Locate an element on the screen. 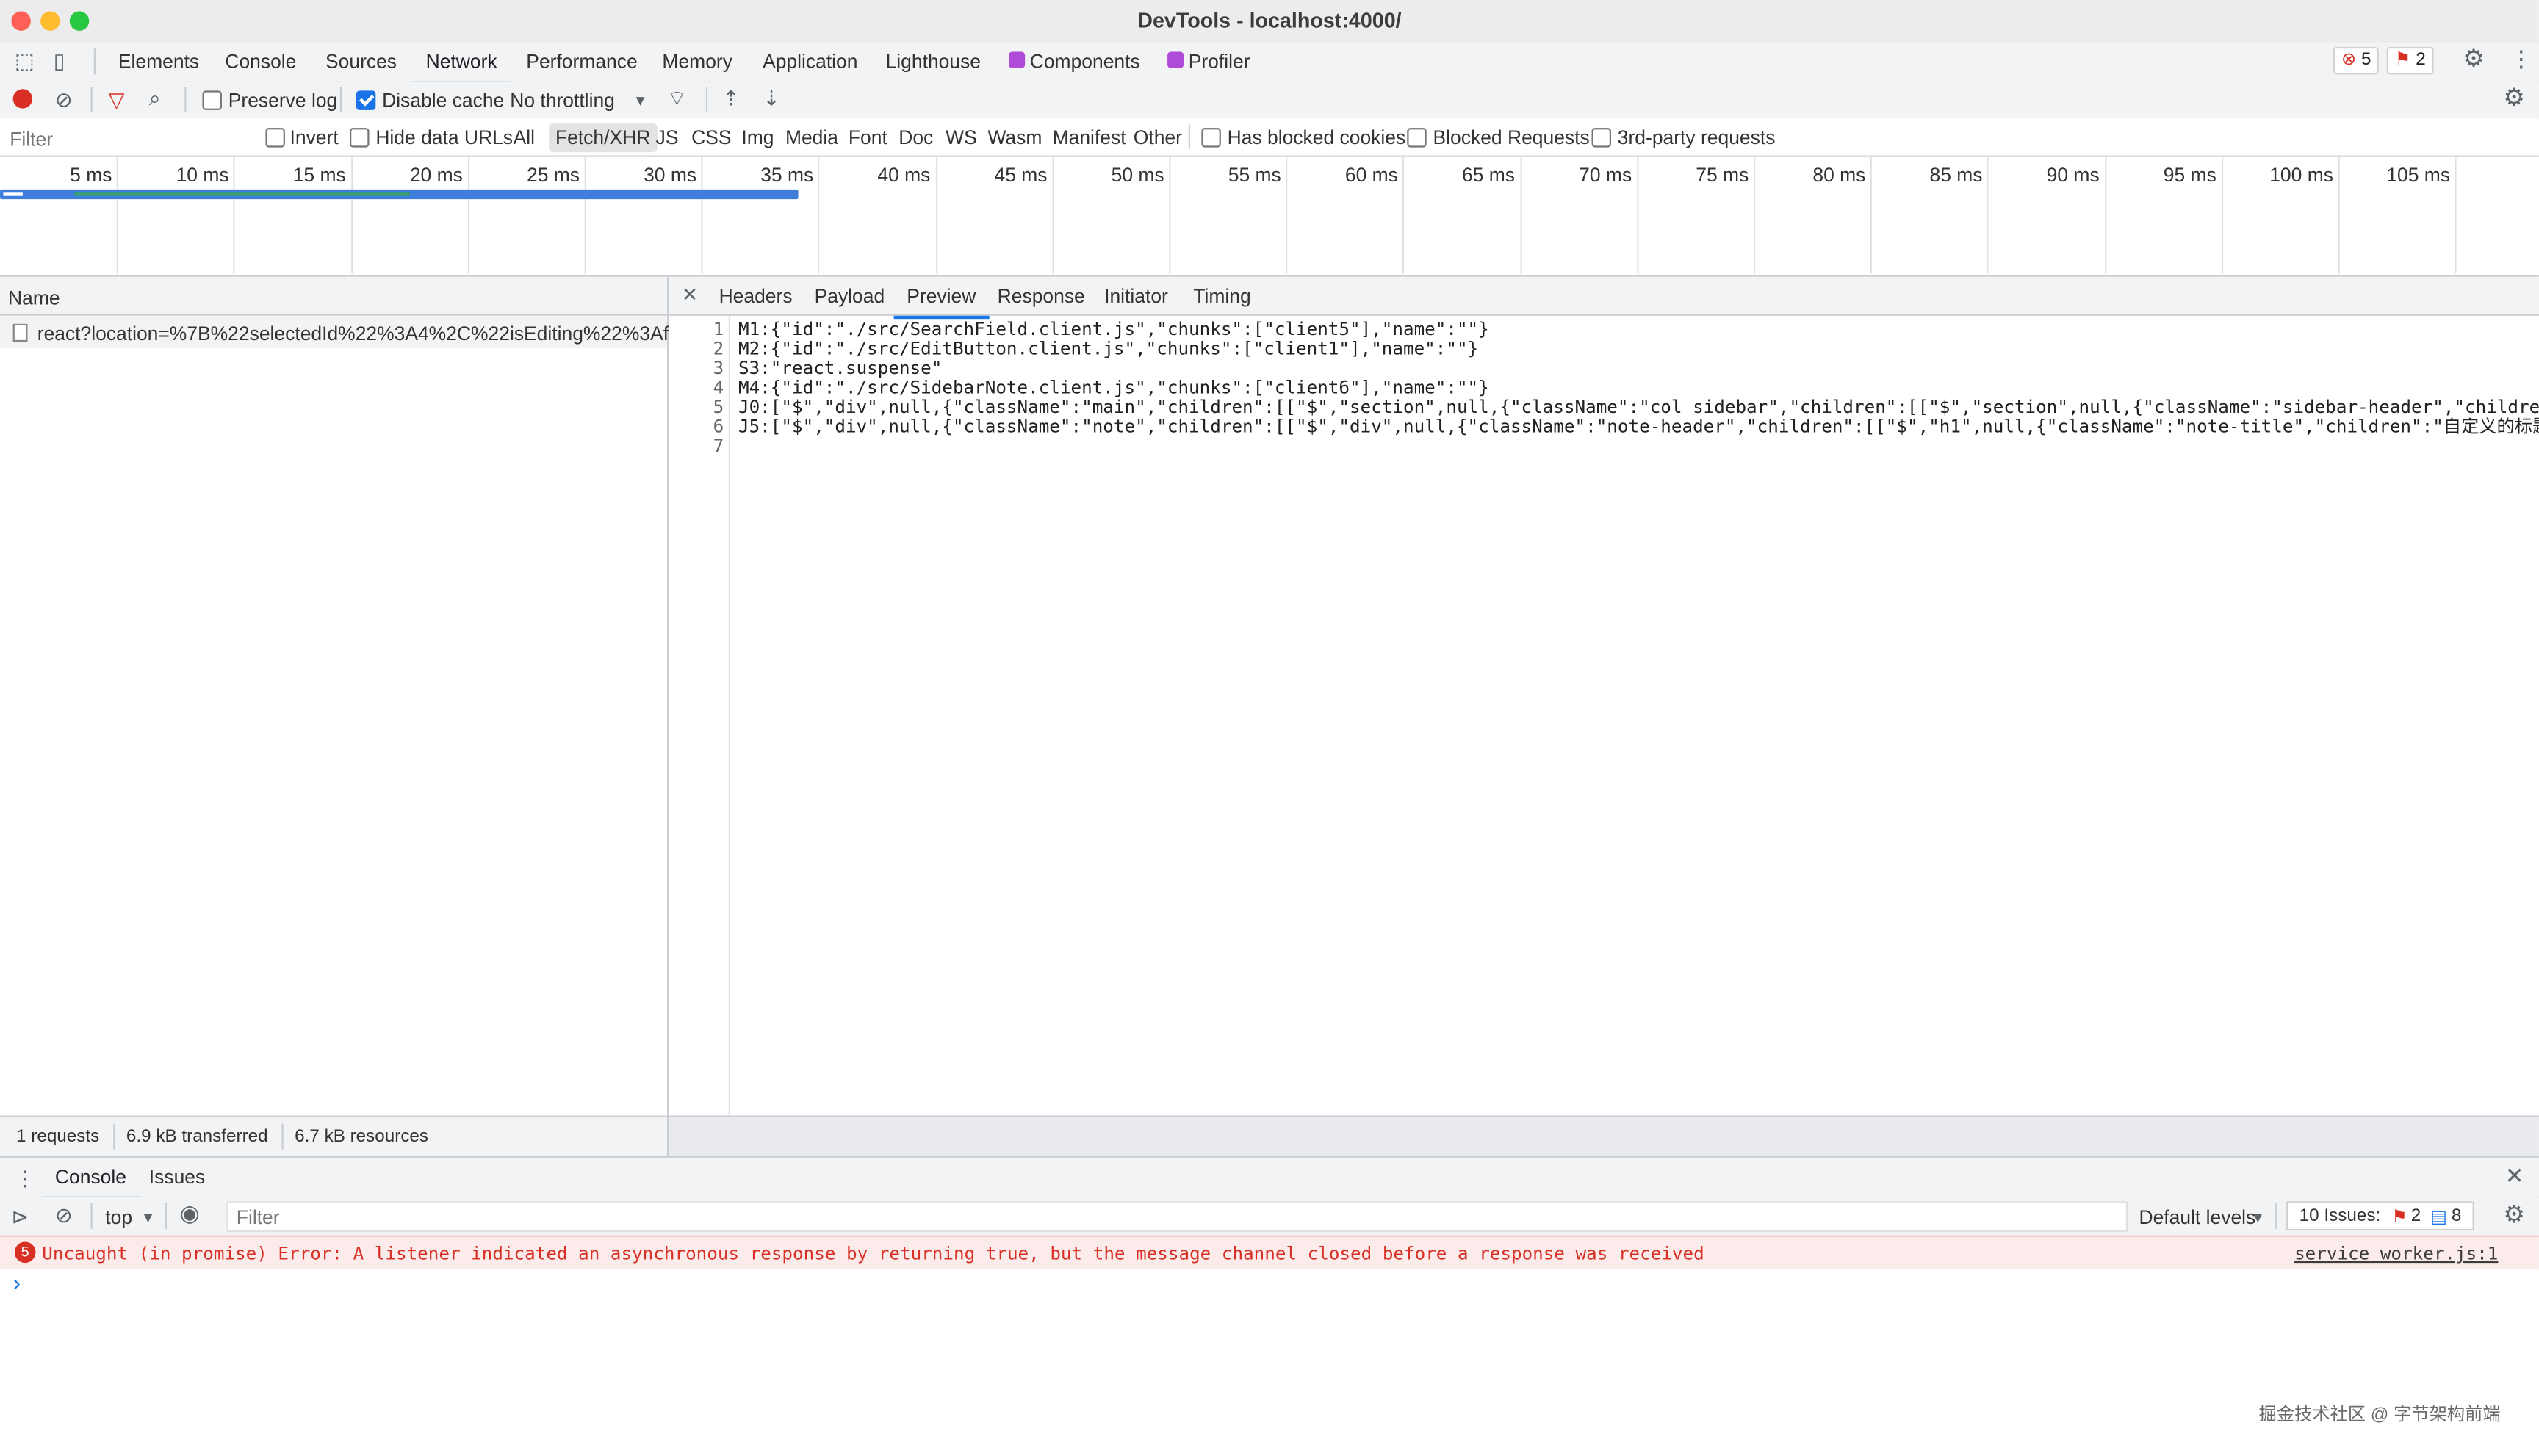 This screenshot has height=1456, width=2539. warning-count-badge: ⚑ 2 is located at coordinates (2410, 60).